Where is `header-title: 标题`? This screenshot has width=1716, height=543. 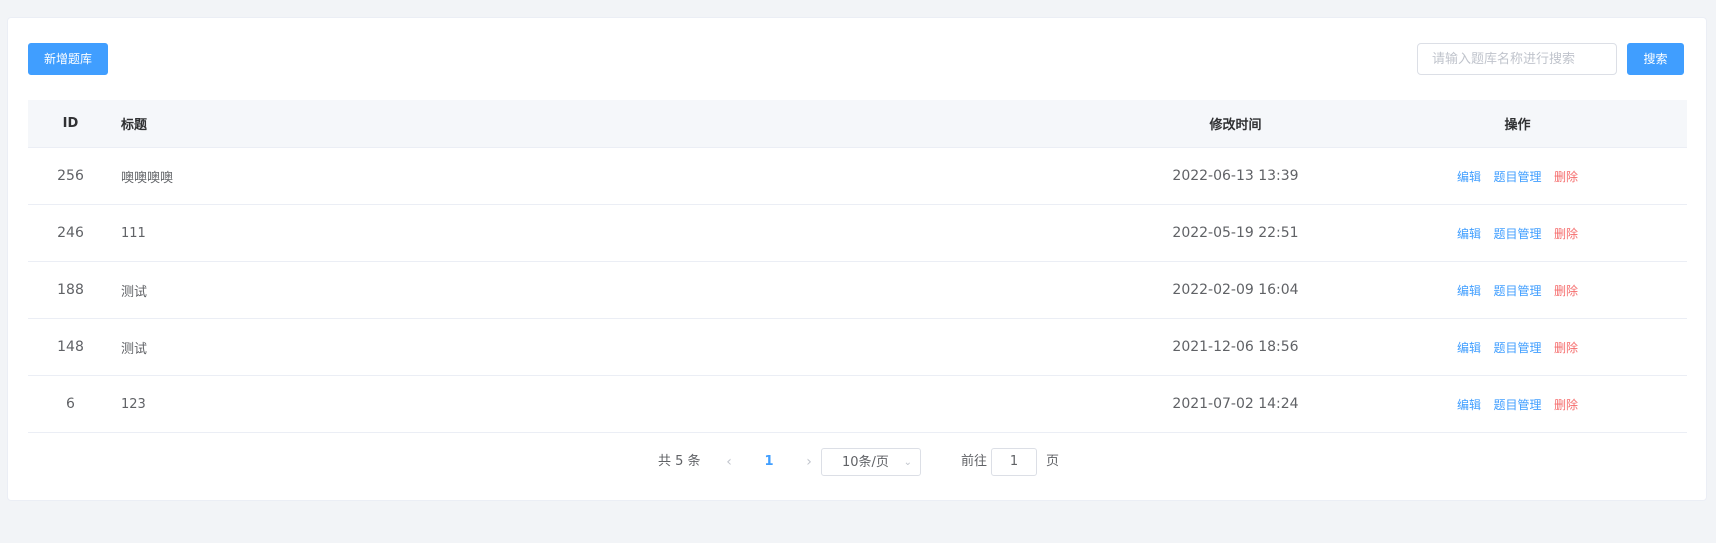 header-title: 标题 is located at coordinates (134, 125).